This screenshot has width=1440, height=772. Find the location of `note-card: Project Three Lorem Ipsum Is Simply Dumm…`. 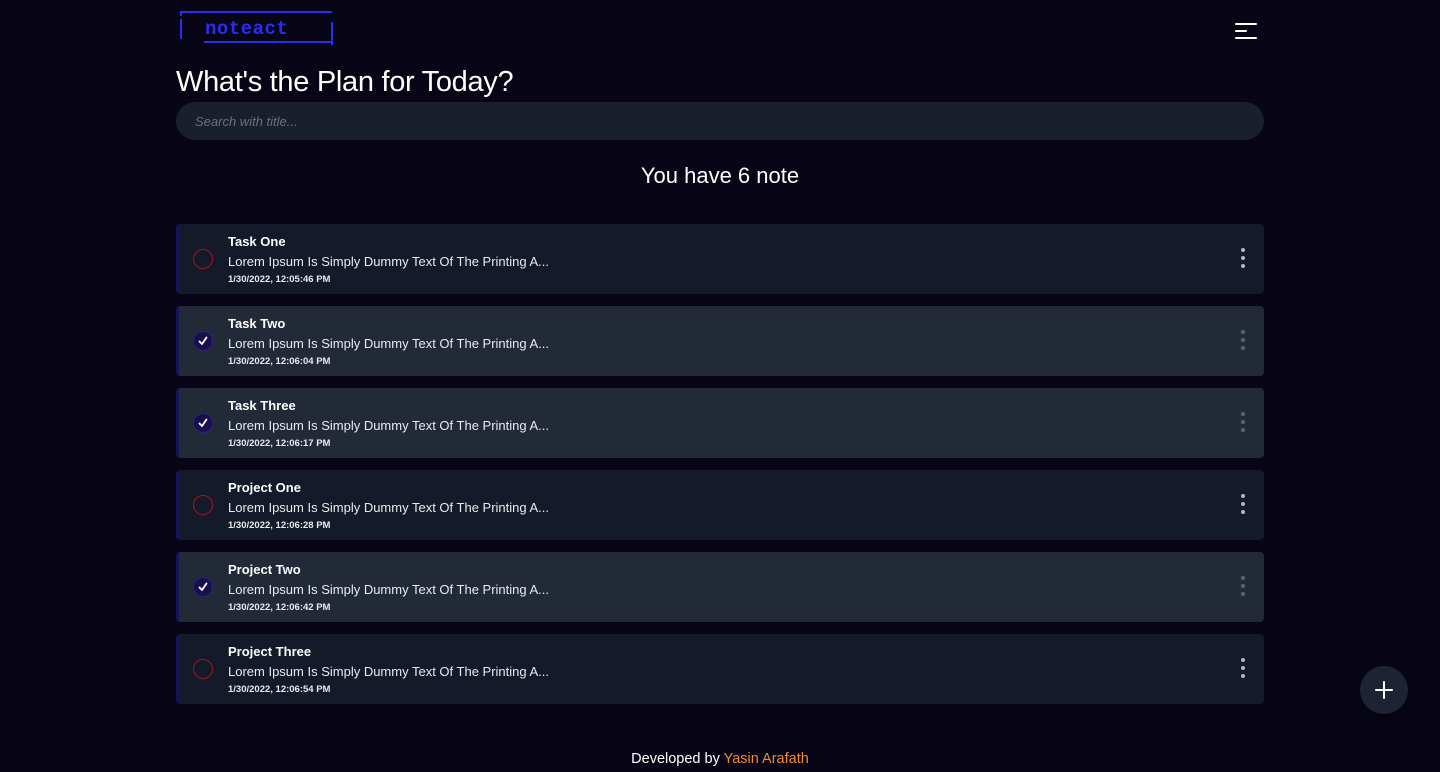

note-card: Project Three Lorem Ipsum Is Simply Dumm… is located at coordinates (720, 669).